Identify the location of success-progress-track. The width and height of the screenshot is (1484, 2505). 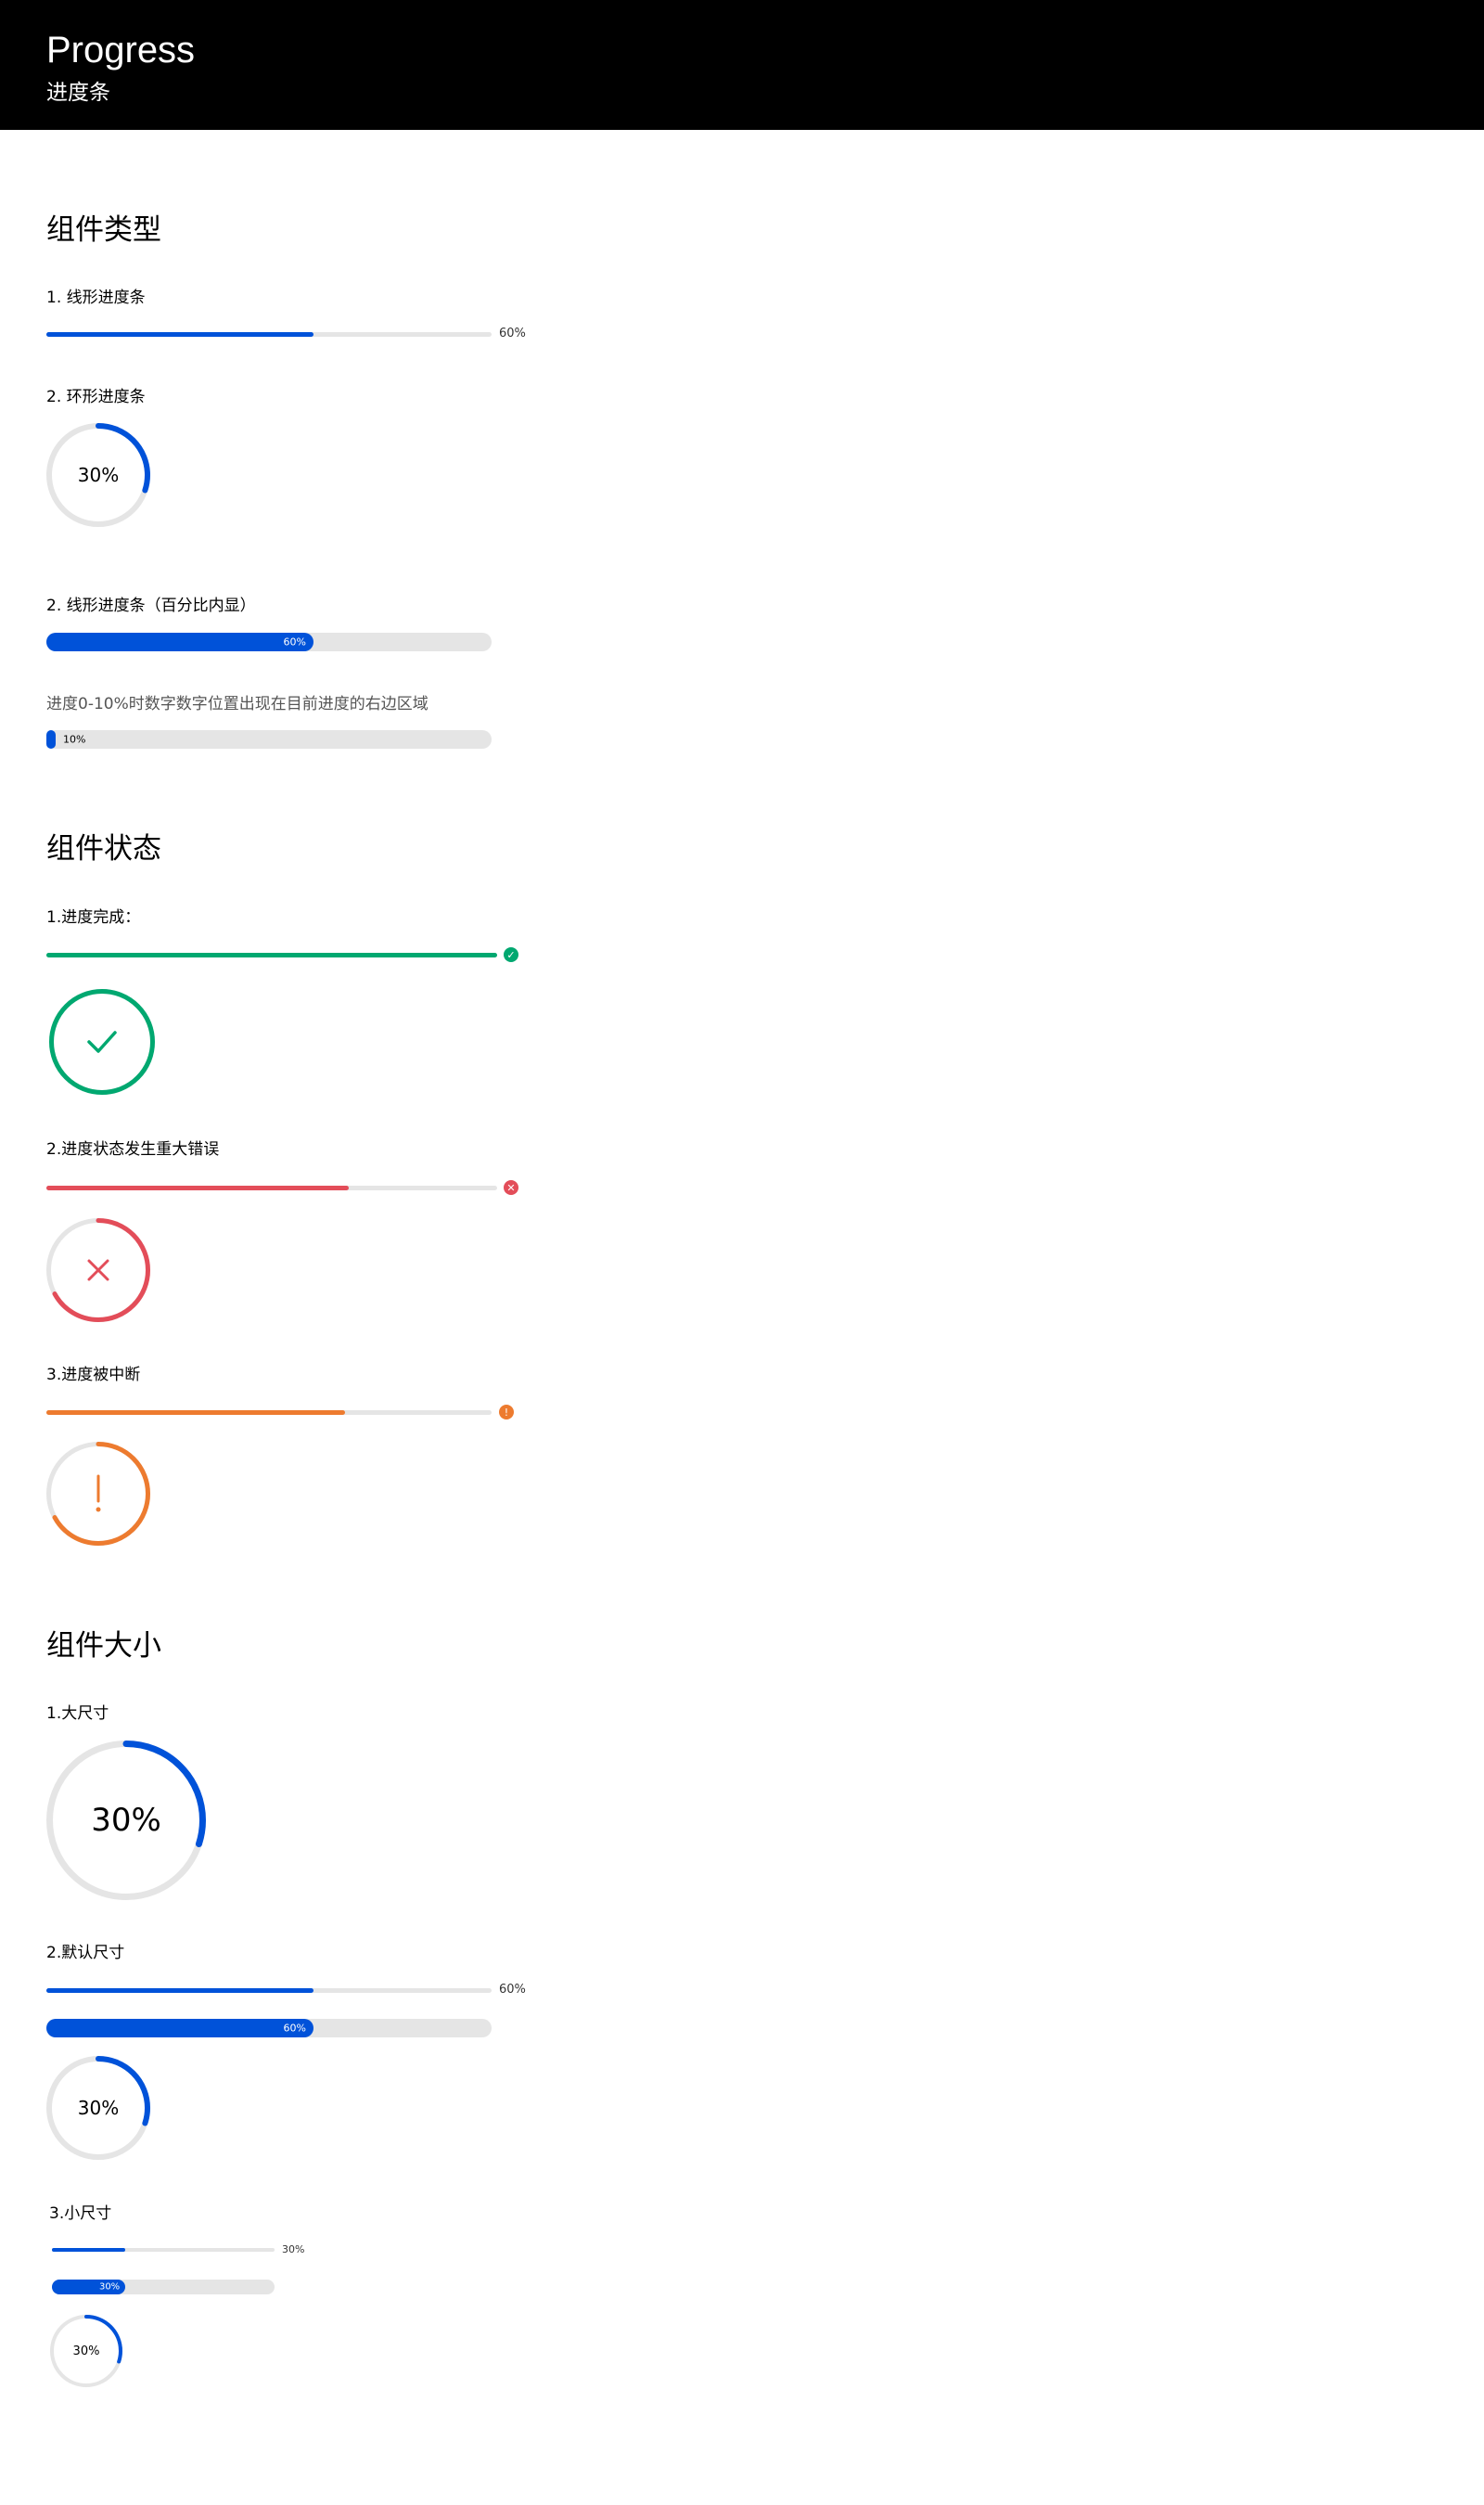
(271, 955).